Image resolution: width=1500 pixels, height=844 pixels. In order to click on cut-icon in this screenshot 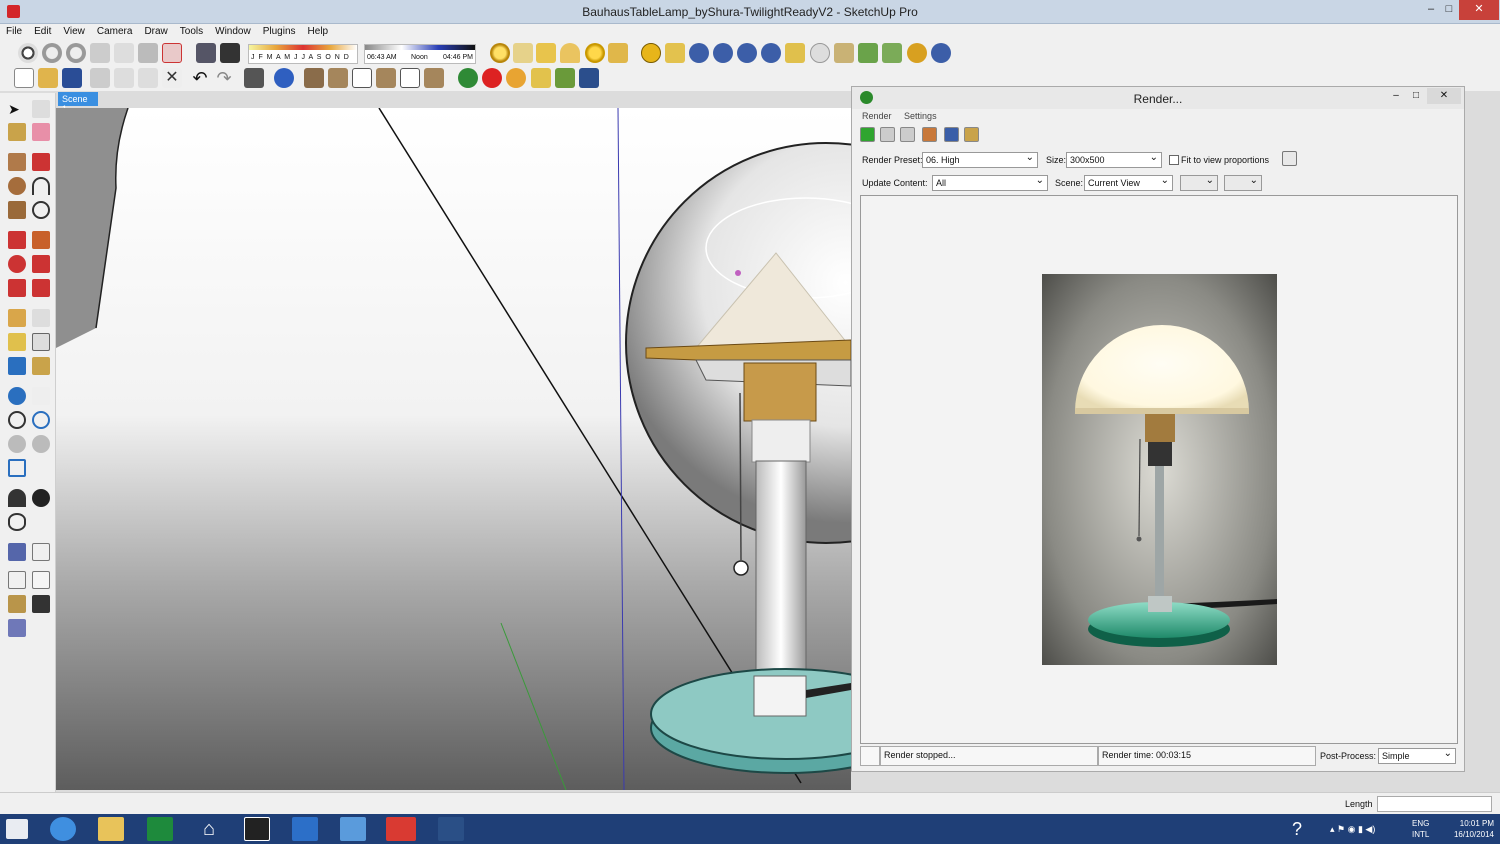, I will do `click(100, 78)`.